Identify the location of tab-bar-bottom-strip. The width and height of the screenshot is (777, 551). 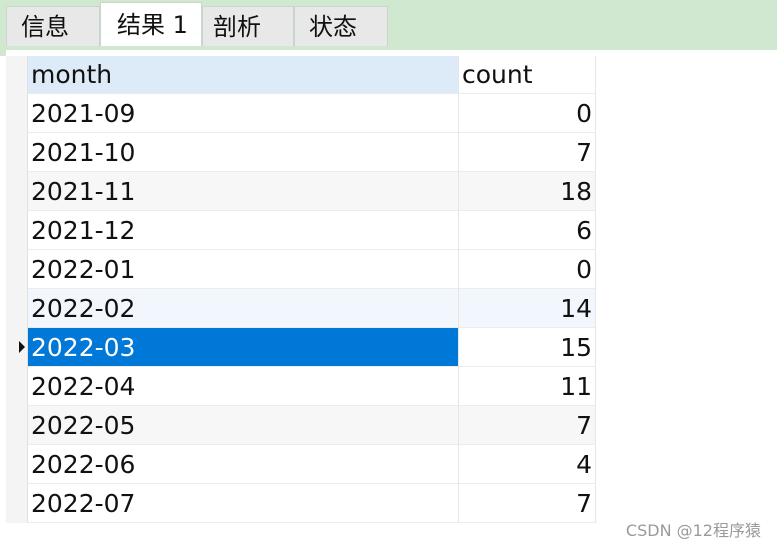
(388, 51).